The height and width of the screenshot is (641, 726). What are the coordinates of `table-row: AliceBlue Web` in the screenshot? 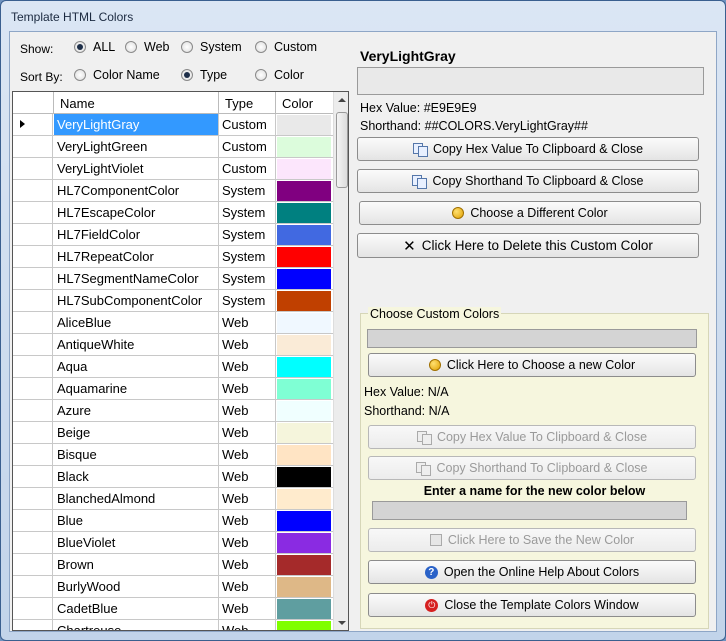 It's located at (173, 323).